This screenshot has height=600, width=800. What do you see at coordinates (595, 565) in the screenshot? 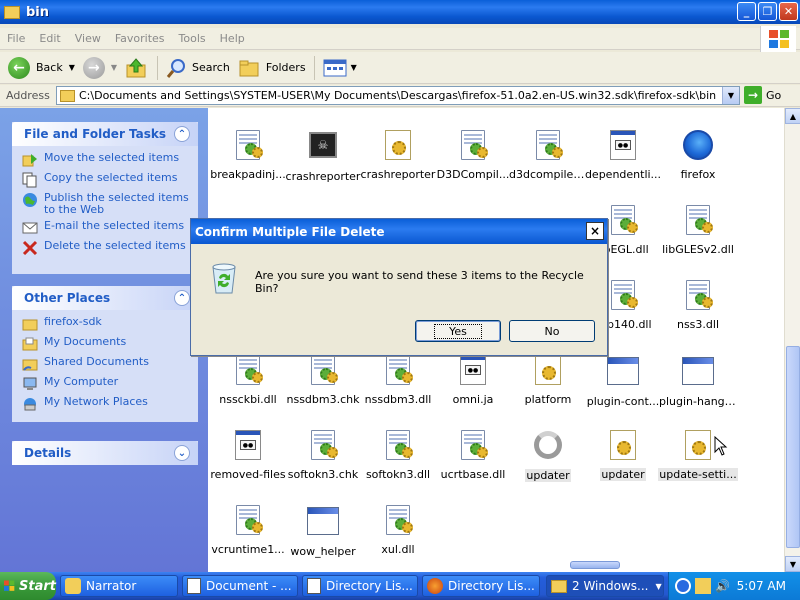
I see `horizontal-scroll-indicator` at bounding box center [595, 565].